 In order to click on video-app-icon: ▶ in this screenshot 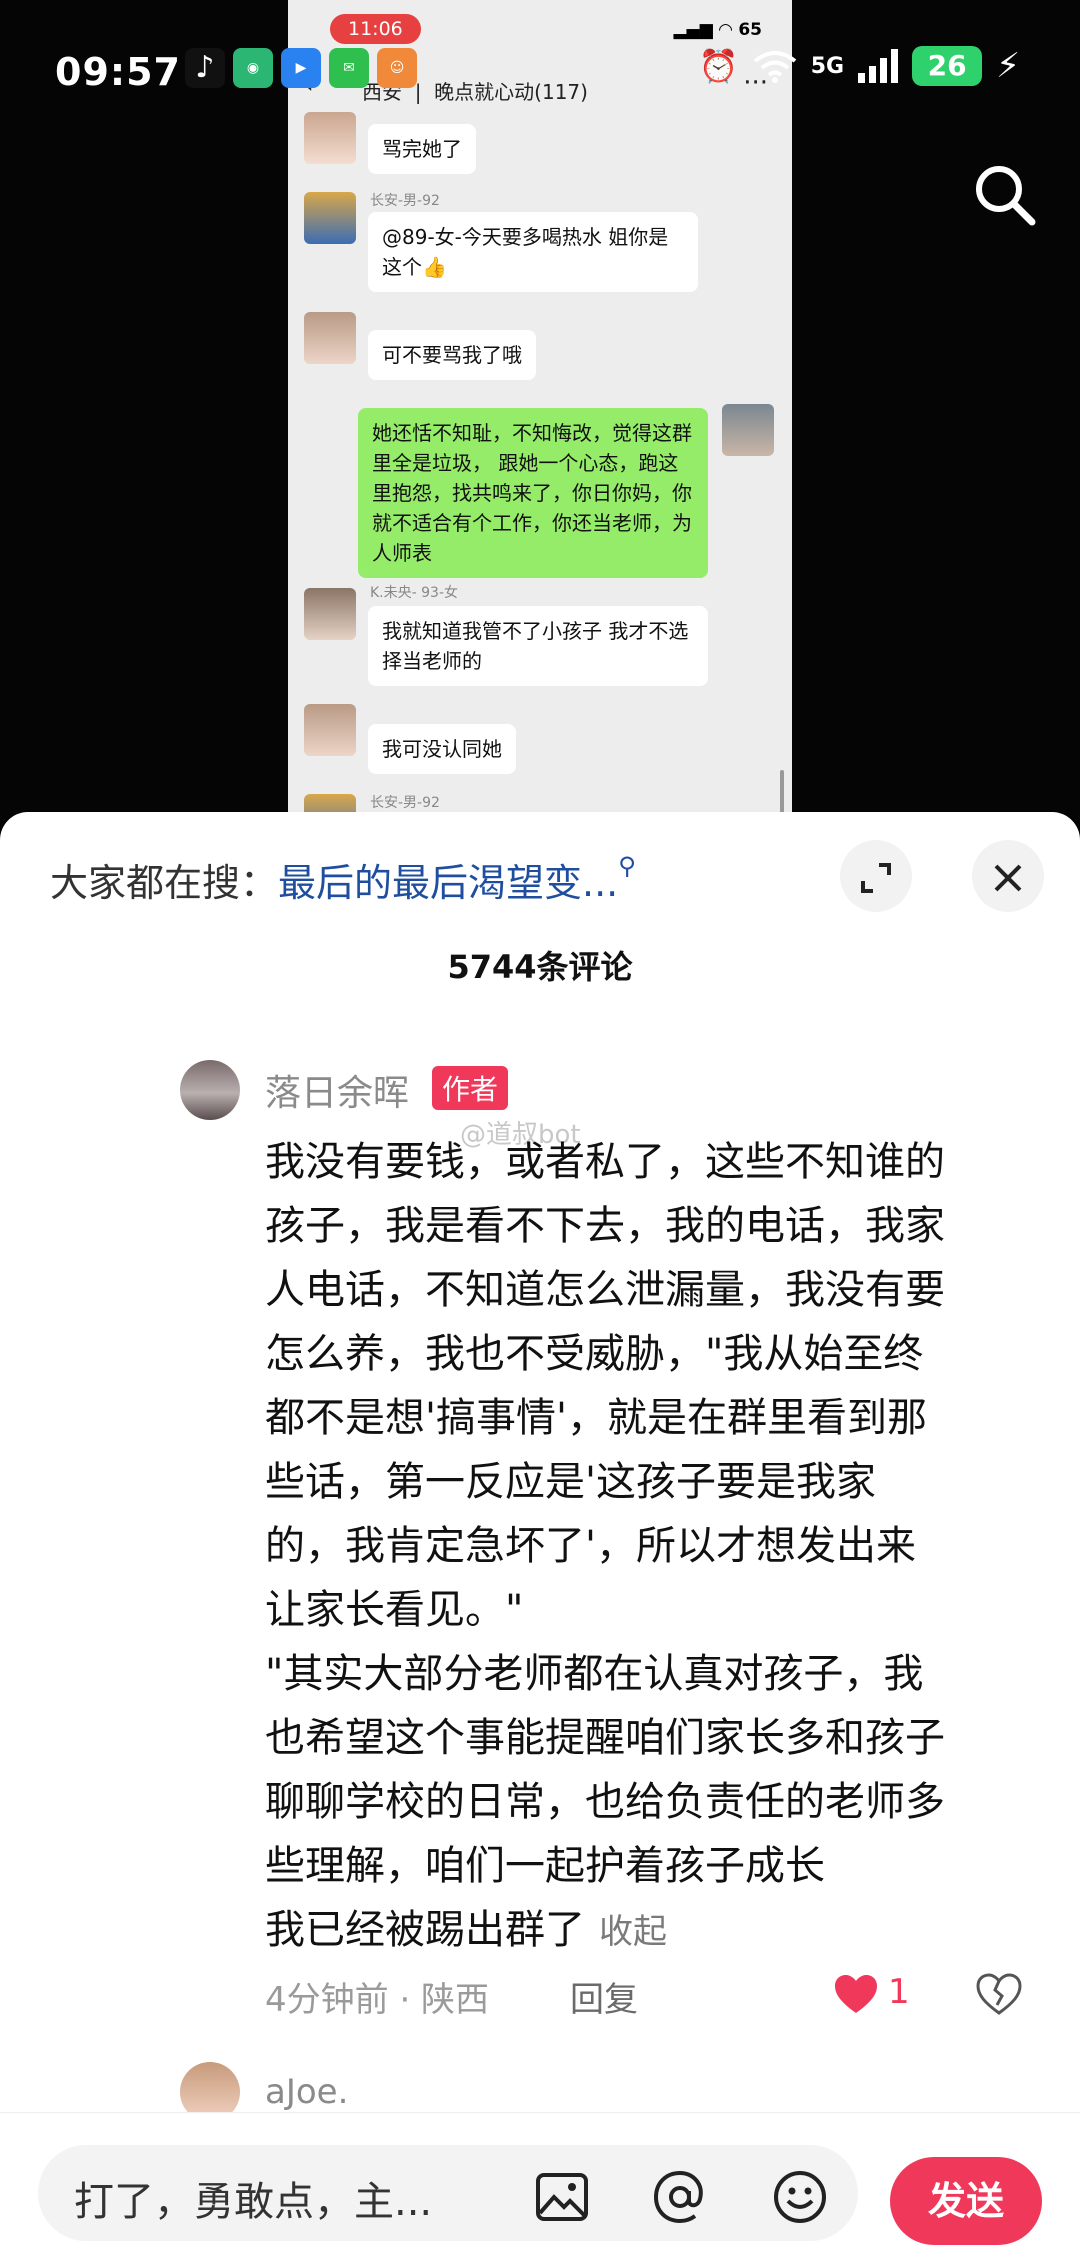, I will do `click(301, 68)`.